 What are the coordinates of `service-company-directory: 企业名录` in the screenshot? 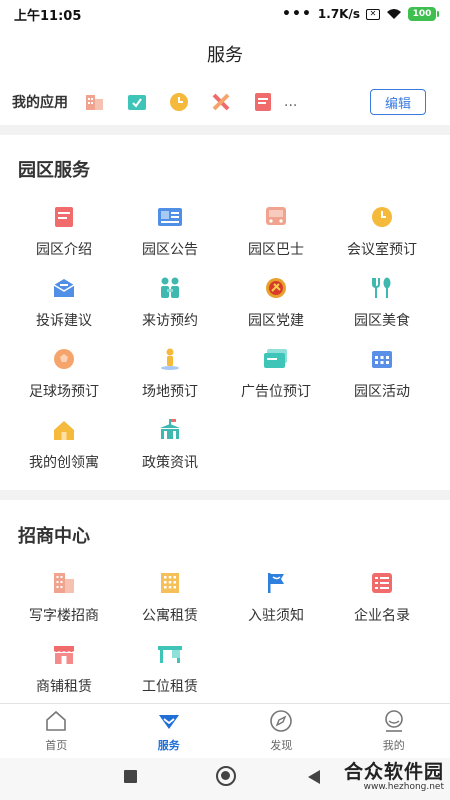 It's located at (382, 599).